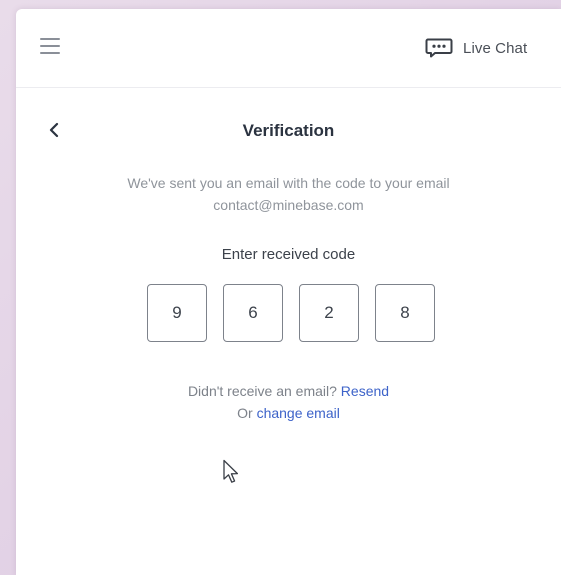 The width and height of the screenshot is (561, 575). I want to click on code-digit-input: 8, so click(405, 313).